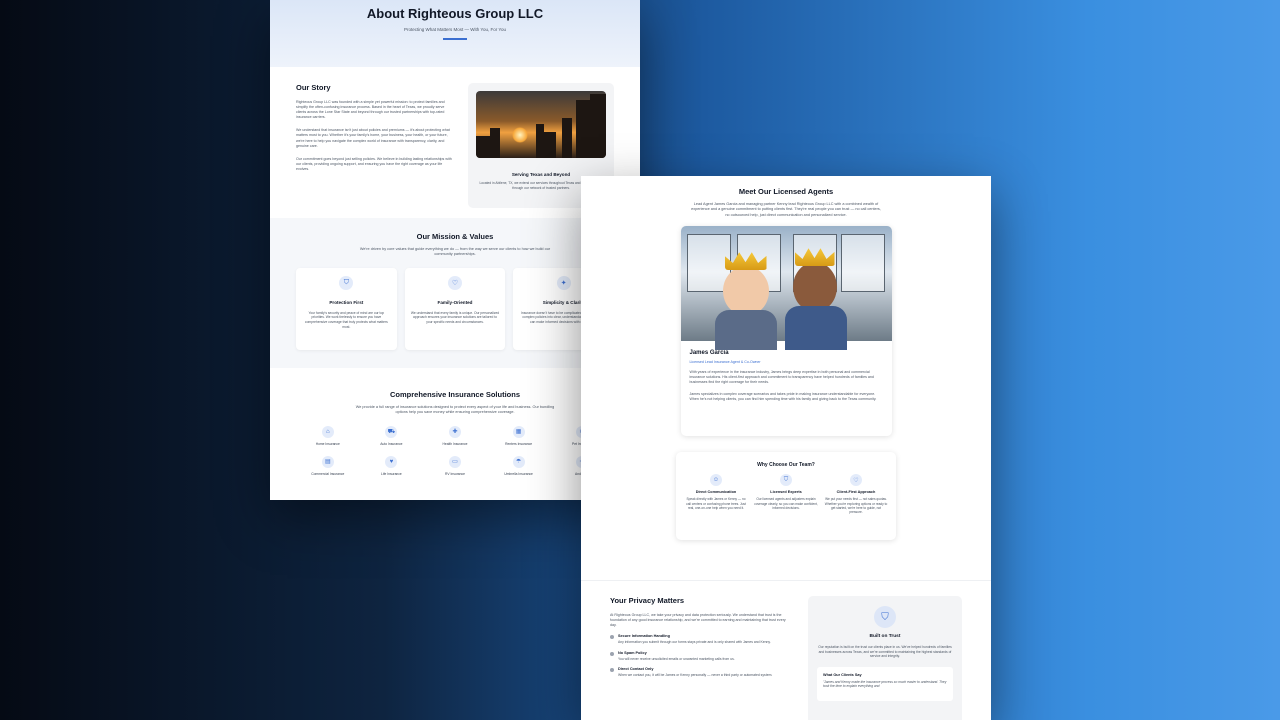  What do you see at coordinates (455, 443) in the screenshot?
I see `solution-label: Health Insurance` at bounding box center [455, 443].